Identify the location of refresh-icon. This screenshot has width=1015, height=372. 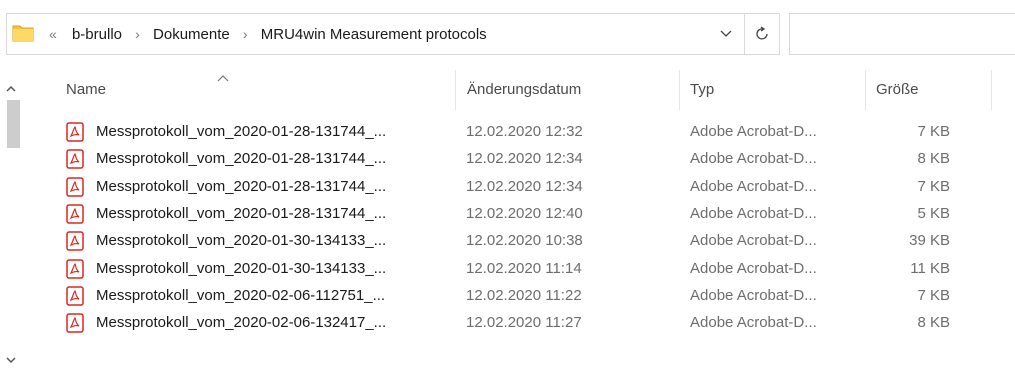
(761, 33).